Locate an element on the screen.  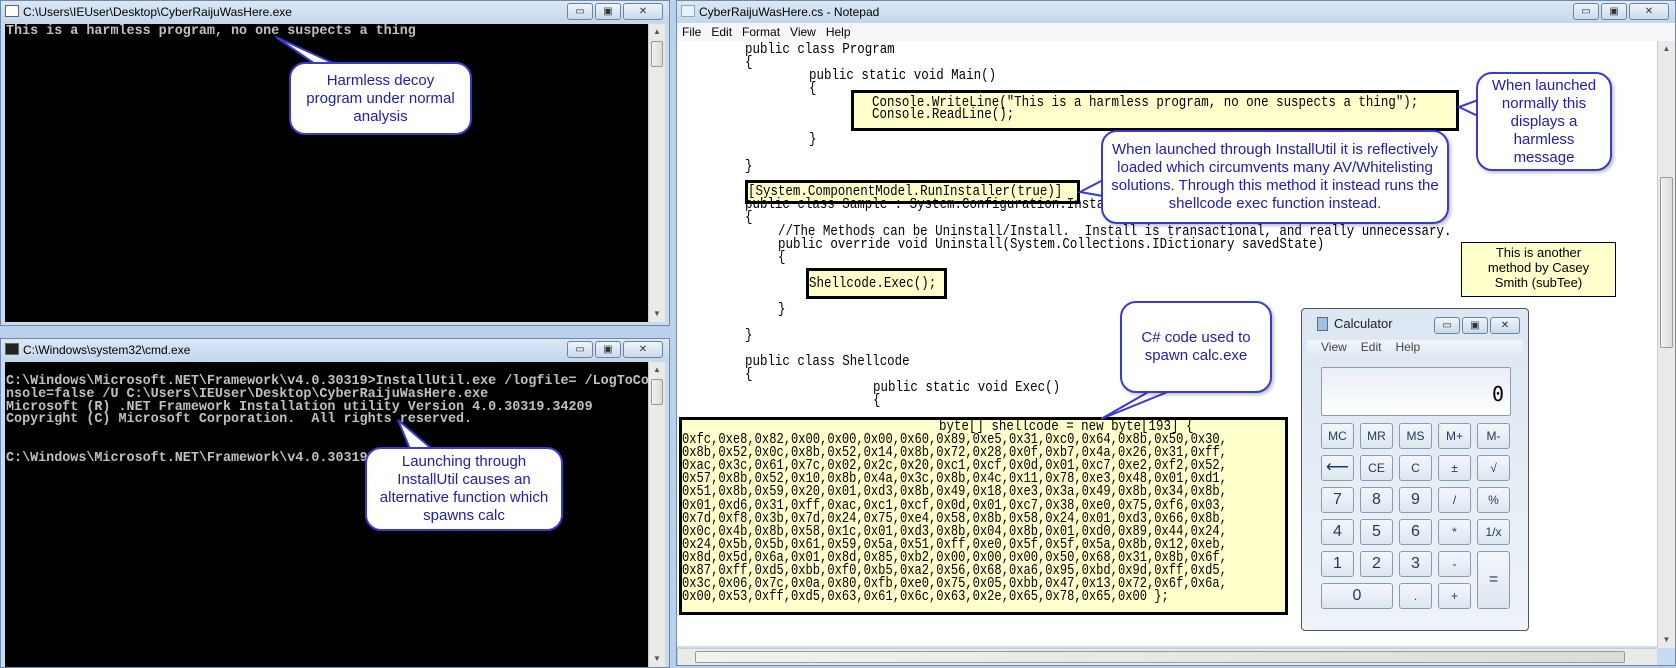
code-line: public class Shellcode is located at coordinates (827, 362).